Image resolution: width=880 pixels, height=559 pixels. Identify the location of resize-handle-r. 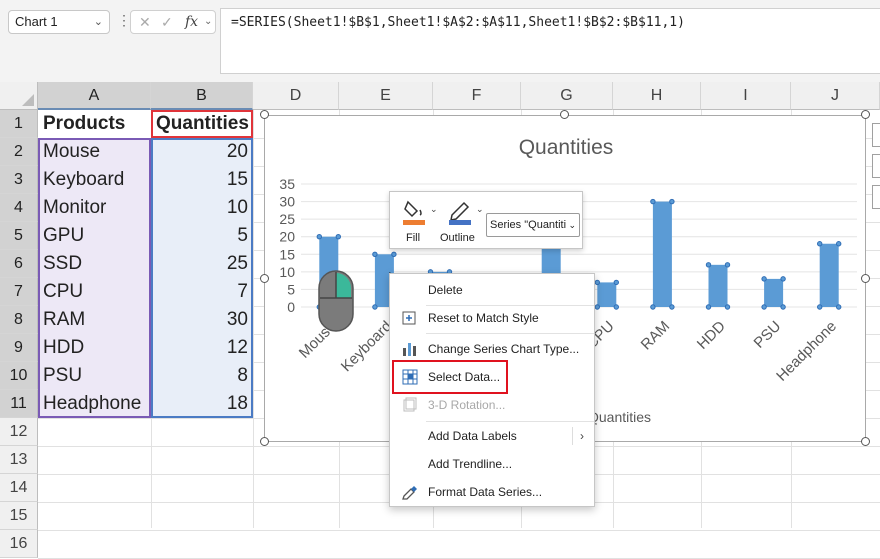
(865, 278).